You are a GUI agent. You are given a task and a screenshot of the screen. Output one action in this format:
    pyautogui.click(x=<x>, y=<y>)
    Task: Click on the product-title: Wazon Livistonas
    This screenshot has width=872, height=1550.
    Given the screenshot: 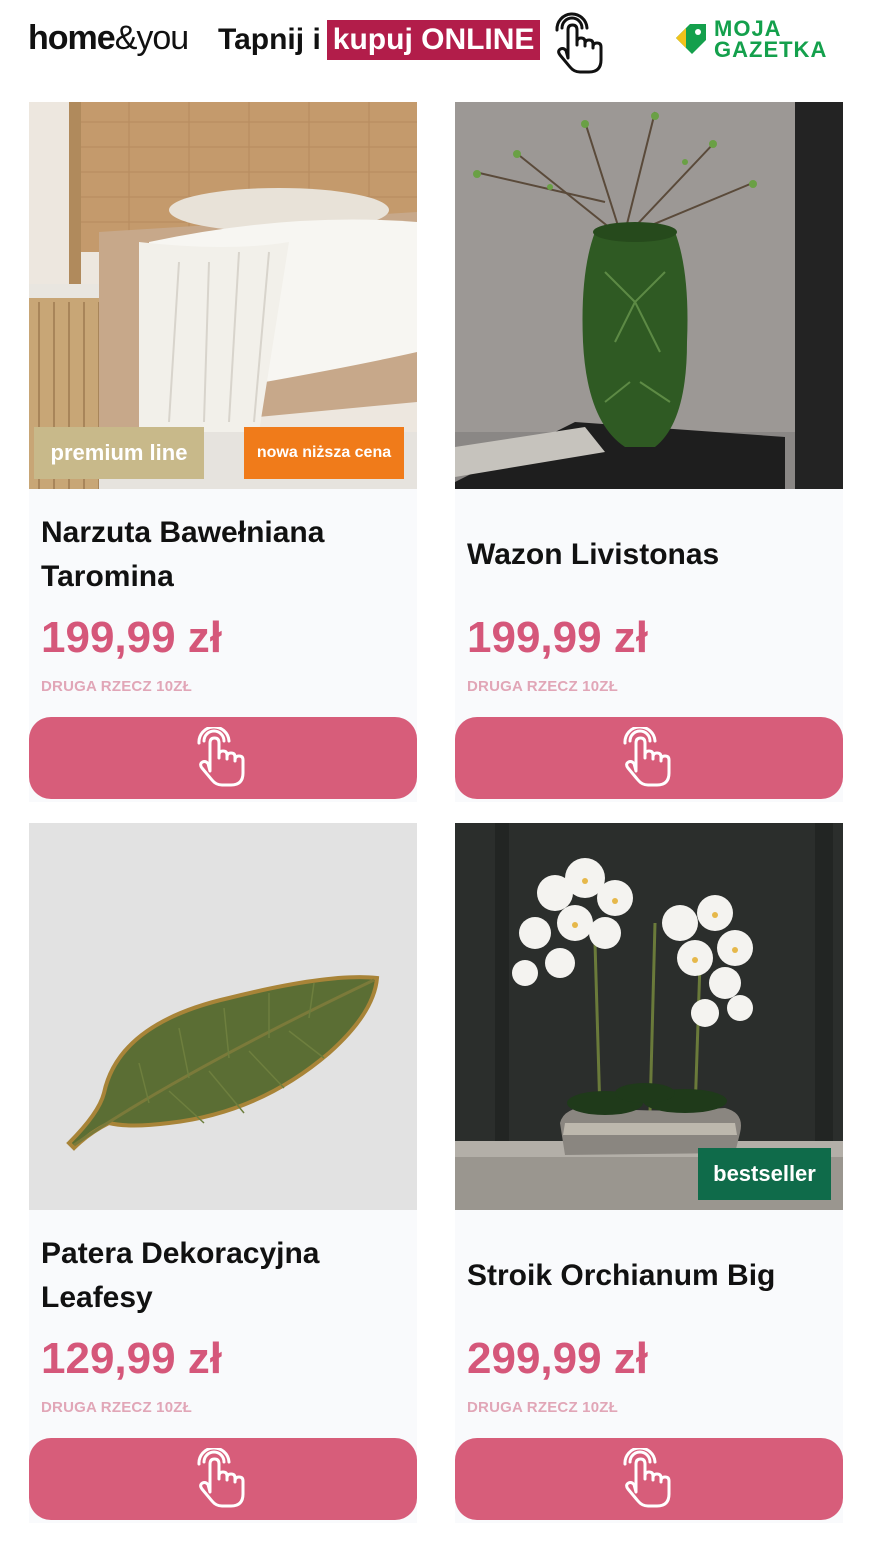 What is the action you would take?
    pyautogui.click(x=652, y=555)
    